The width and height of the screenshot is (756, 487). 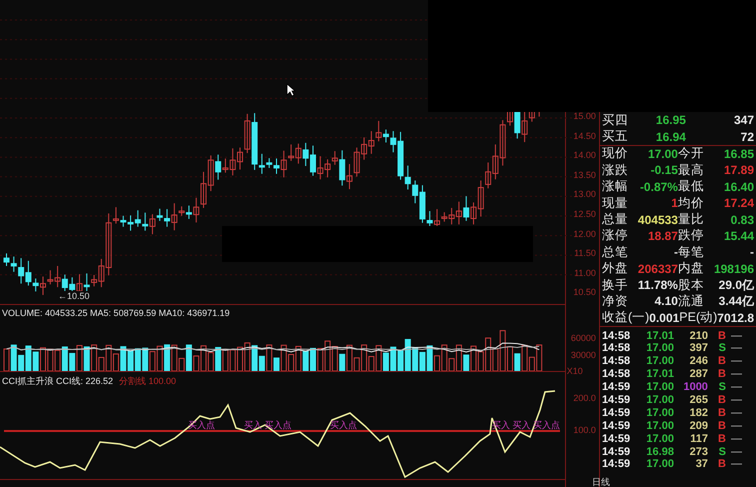 What do you see at coordinates (735, 317) in the screenshot?
I see `quote-value: 7012.8` at bounding box center [735, 317].